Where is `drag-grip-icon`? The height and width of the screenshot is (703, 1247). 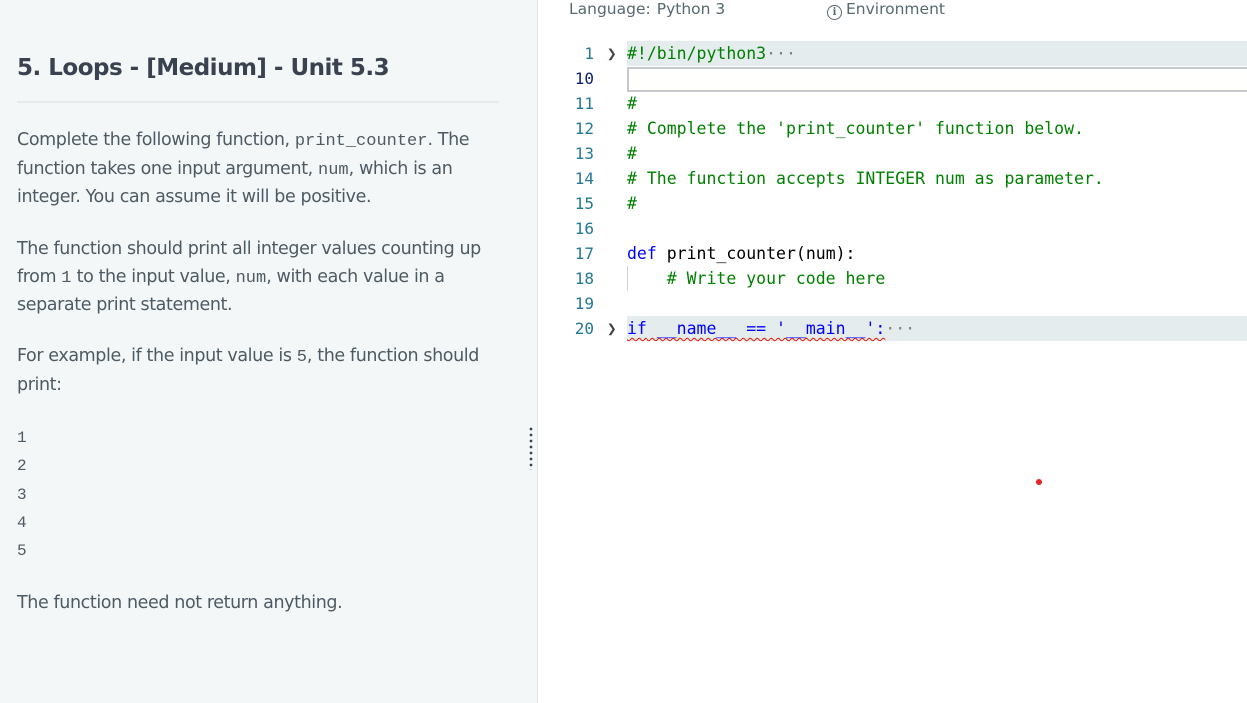
drag-grip-icon is located at coordinates (531, 448).